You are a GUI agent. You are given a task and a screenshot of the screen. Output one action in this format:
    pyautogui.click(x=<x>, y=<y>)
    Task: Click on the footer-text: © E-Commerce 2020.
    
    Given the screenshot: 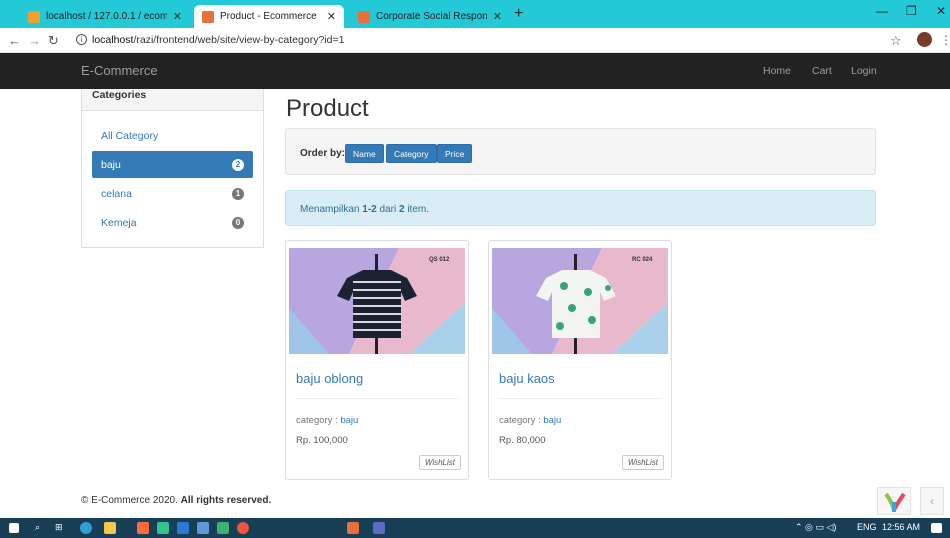 What is the action you would take?
    pyautogui.click(x=129, y=500)
    